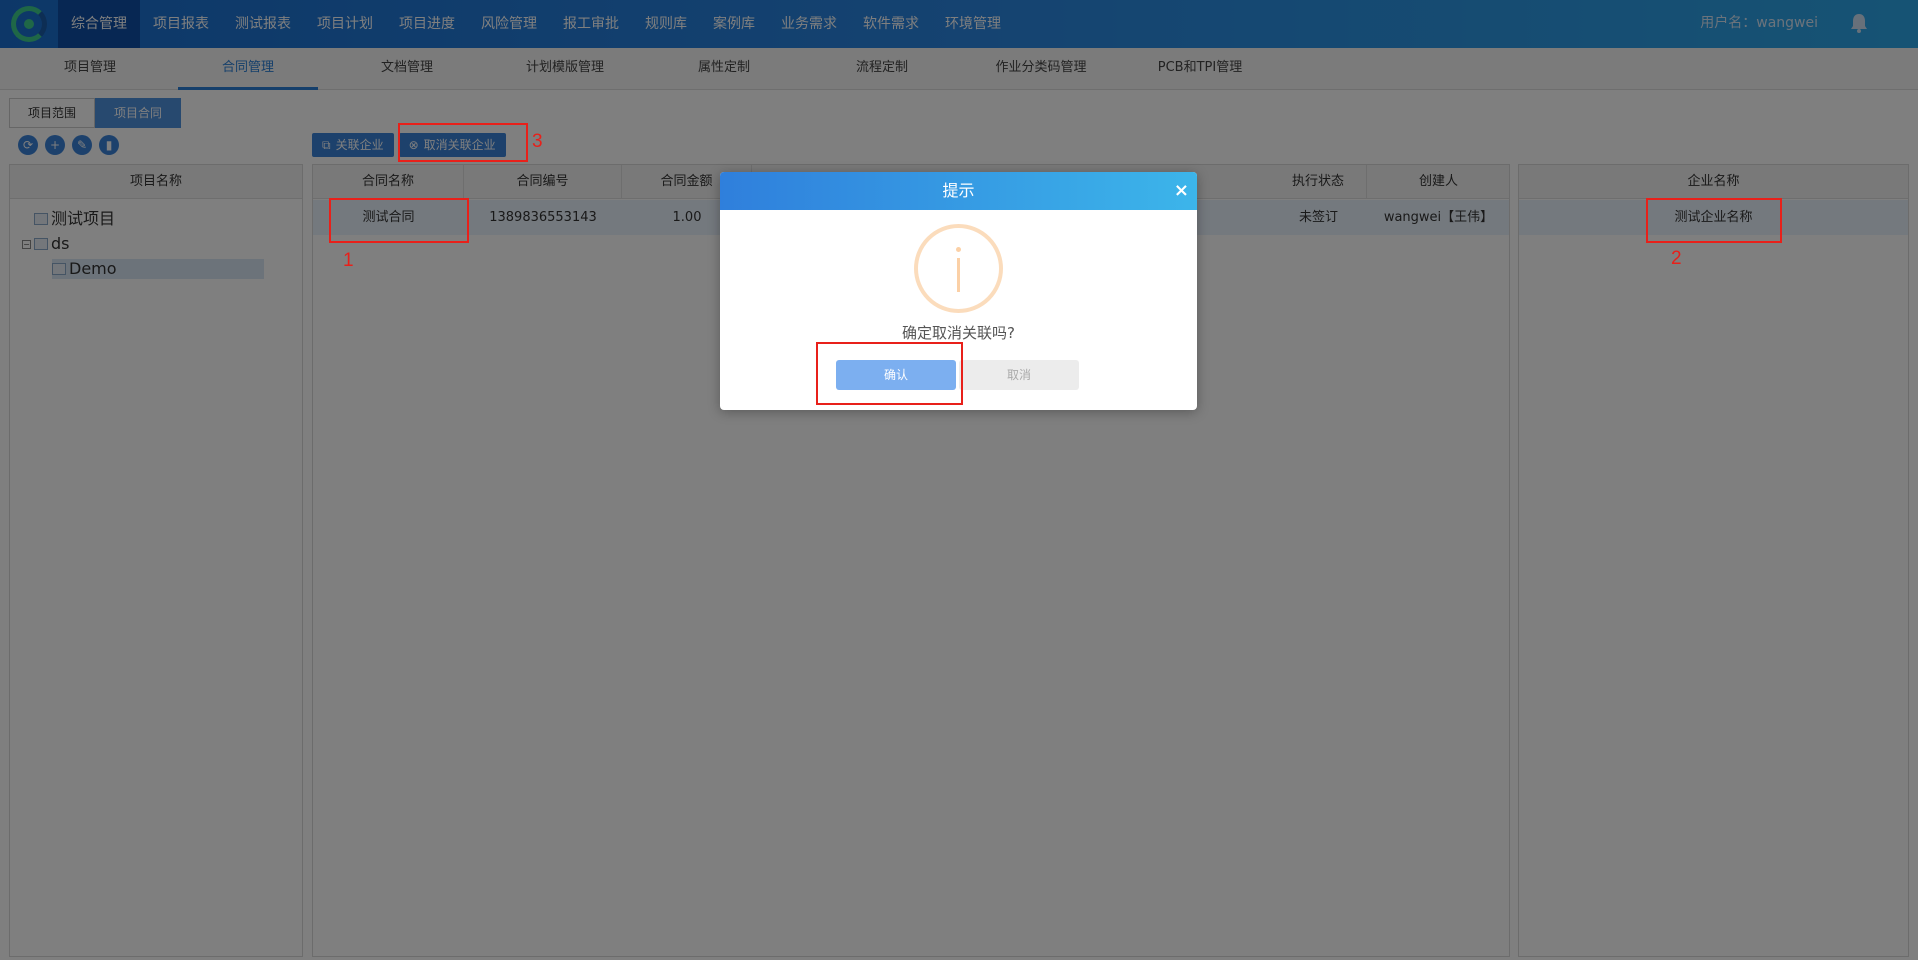  What do you see at coordinates (958, 268) in the screenshot?
I see `info-icon` at bounding box center [958, 268].